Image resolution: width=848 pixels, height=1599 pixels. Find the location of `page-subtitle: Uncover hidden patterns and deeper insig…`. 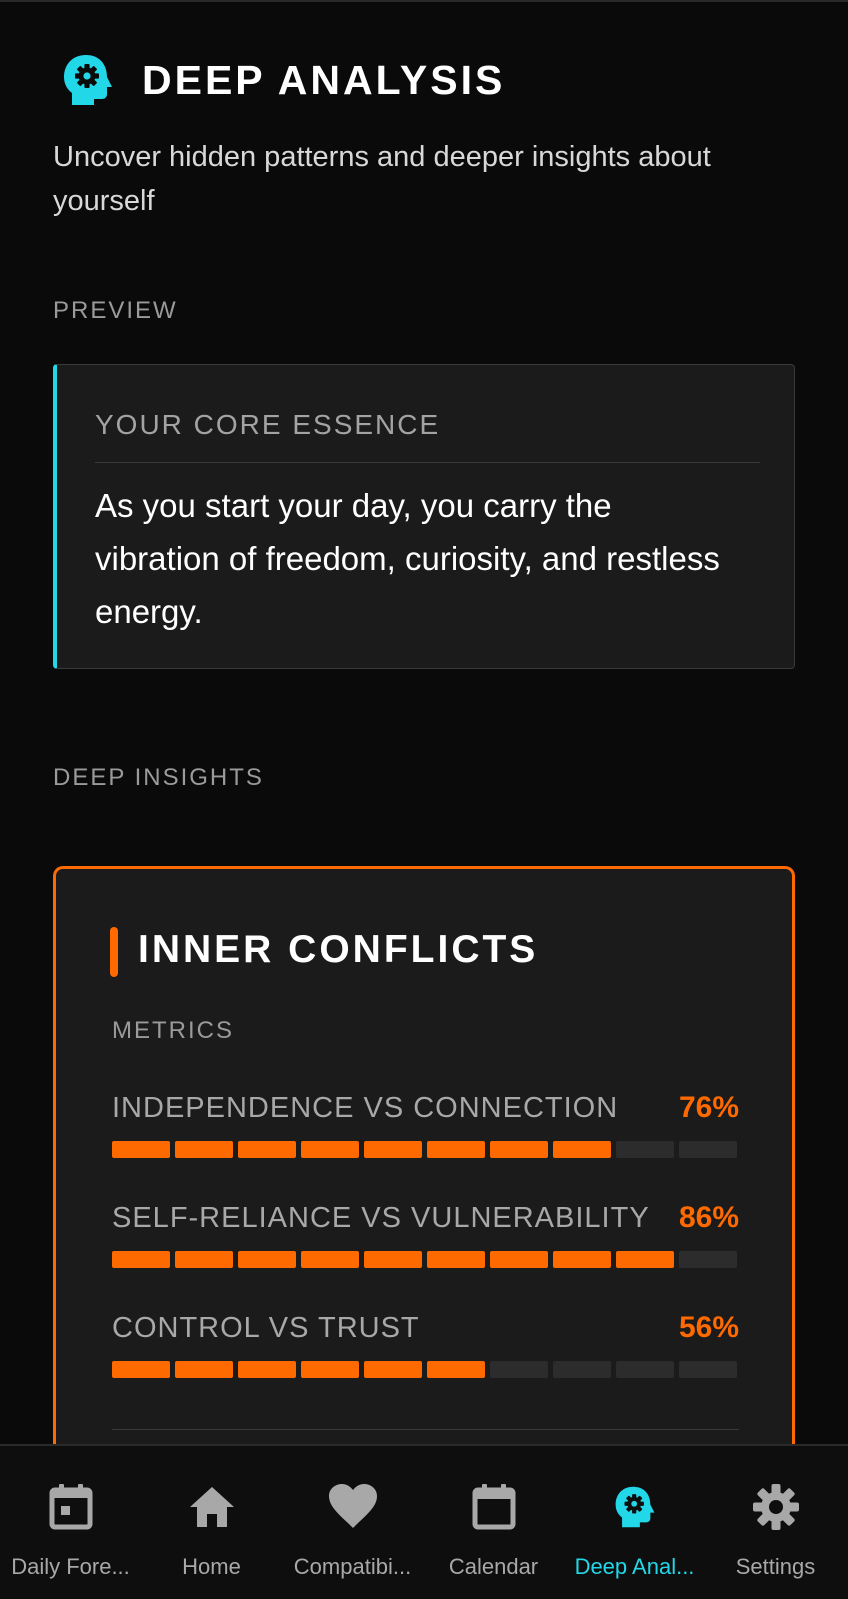

page-subtitle: Uncover hidden patterns and deeper insig… is located at coordinates (382, 179).